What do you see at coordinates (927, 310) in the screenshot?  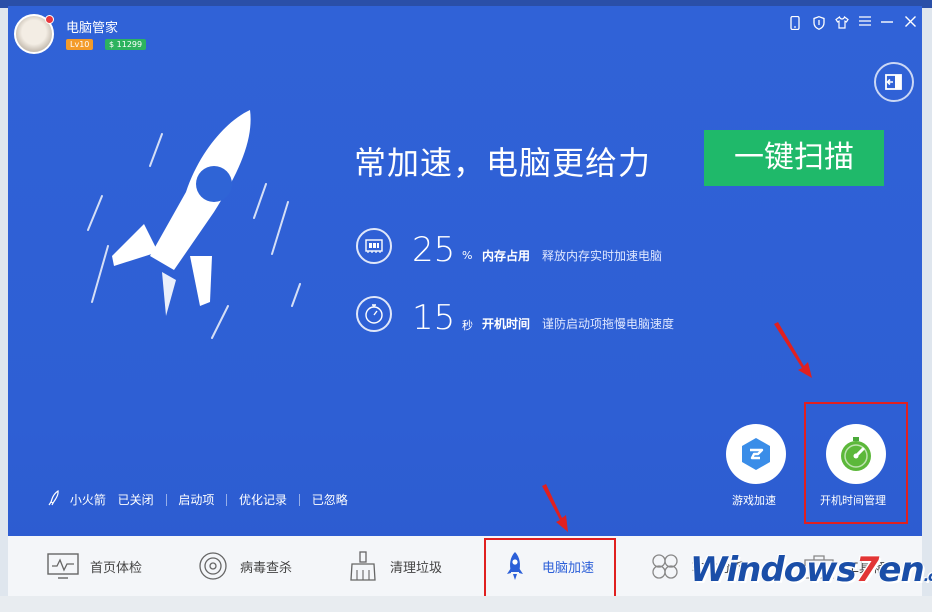 I see `background-right-edge` at bounding box center [927, 310].